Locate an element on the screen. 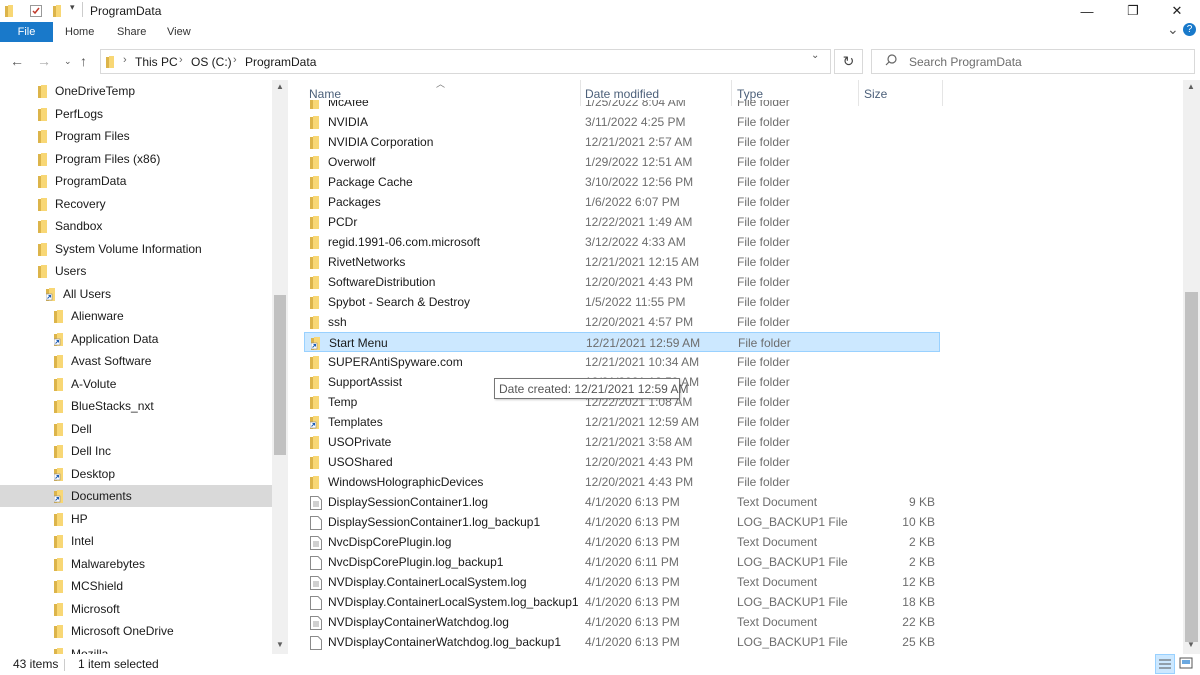 The height and width of the screenshot is (675, 1200). search-input: Search ProgramData is located at coordinates (965, 62).